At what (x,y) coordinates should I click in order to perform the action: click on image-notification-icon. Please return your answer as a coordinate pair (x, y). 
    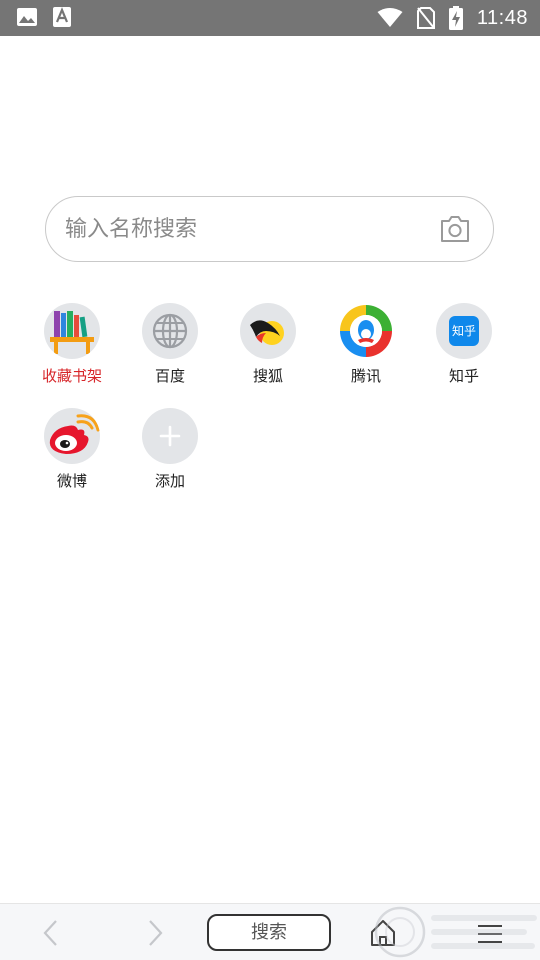
    Looking at the image, I should click on (27, 17).